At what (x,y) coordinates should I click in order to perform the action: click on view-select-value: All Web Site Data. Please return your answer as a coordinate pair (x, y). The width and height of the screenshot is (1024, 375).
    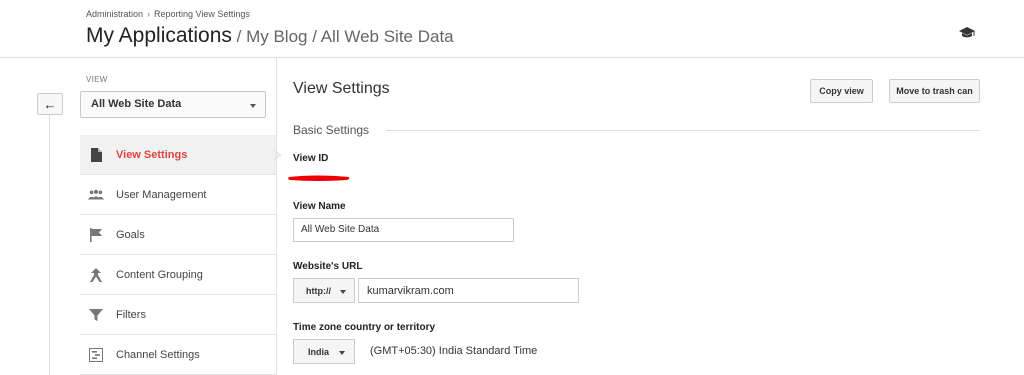
    Looking at the image, I should click on (136, 104).